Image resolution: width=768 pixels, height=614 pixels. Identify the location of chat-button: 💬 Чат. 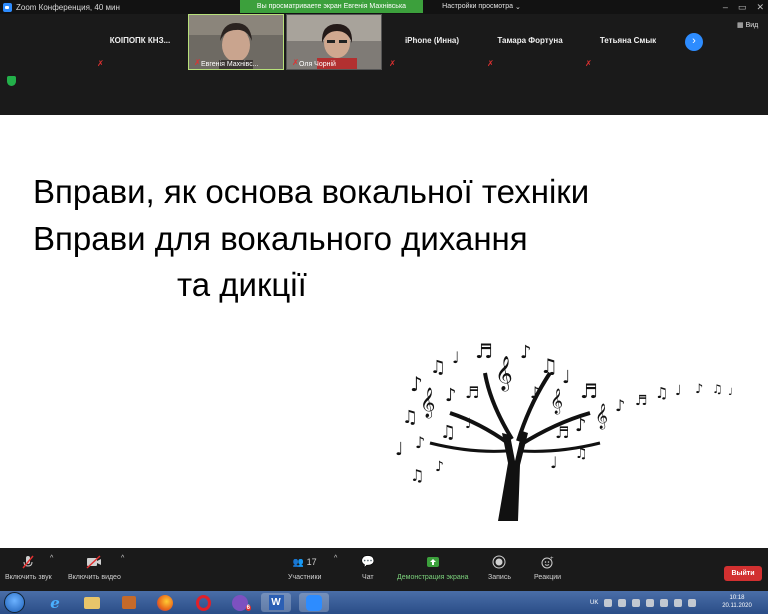
(368, 568).